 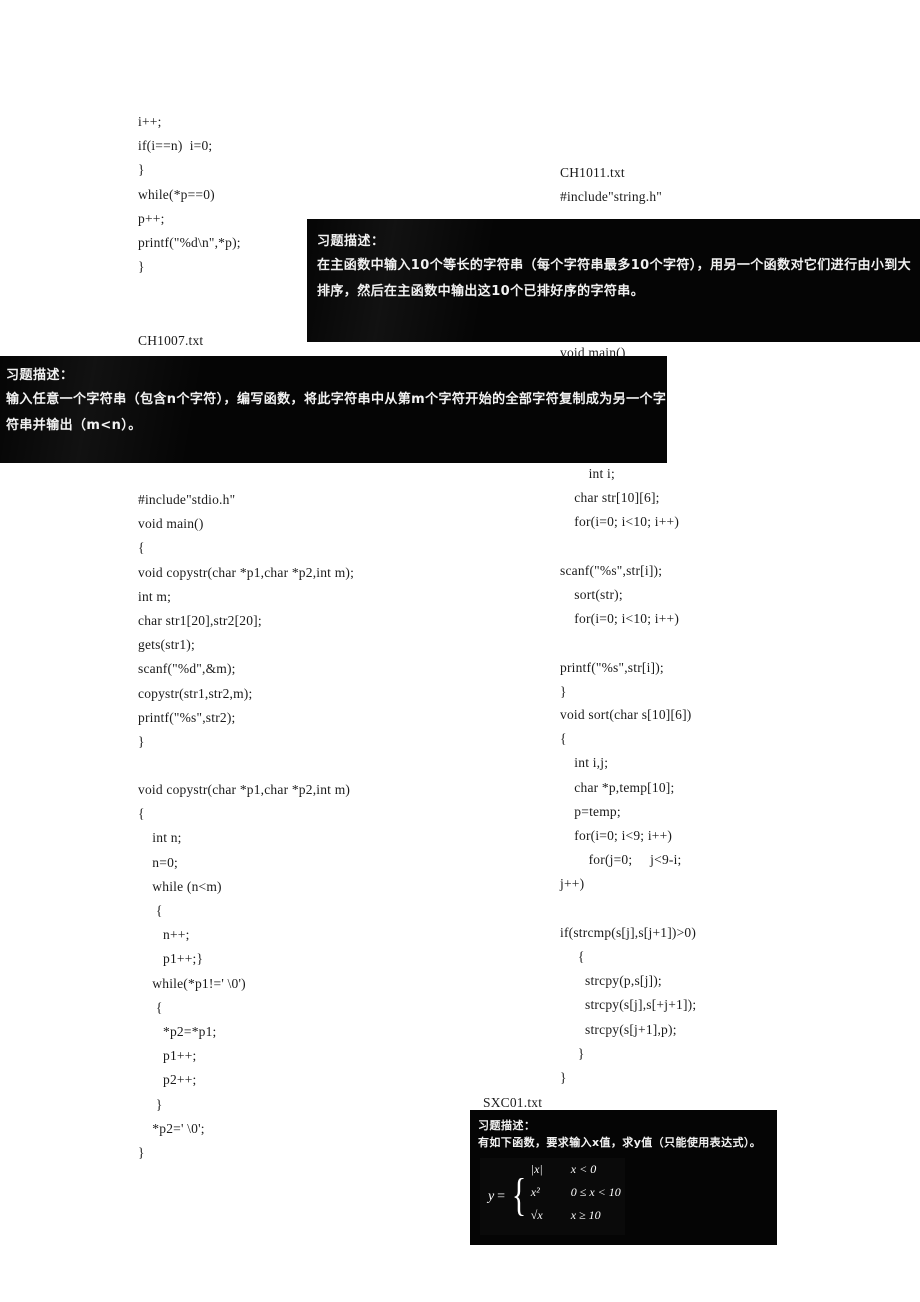 What do you see at coordinates (620, 1142) in the screenshot?
I see `description-body: 有如下函数，要求输入x值，求y值（只能使用表达式）。` at bounding box center [620, 1142].